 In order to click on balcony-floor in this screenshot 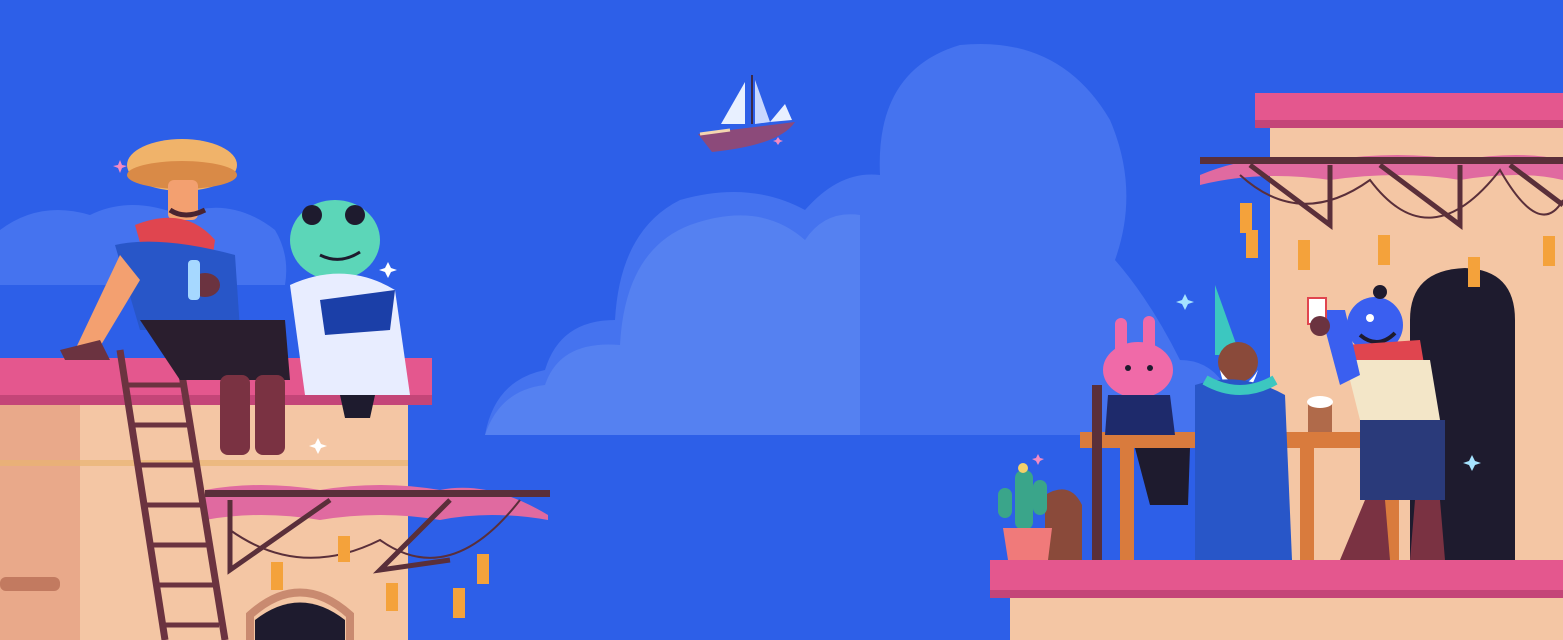, I will do `click(1276, 577)`.